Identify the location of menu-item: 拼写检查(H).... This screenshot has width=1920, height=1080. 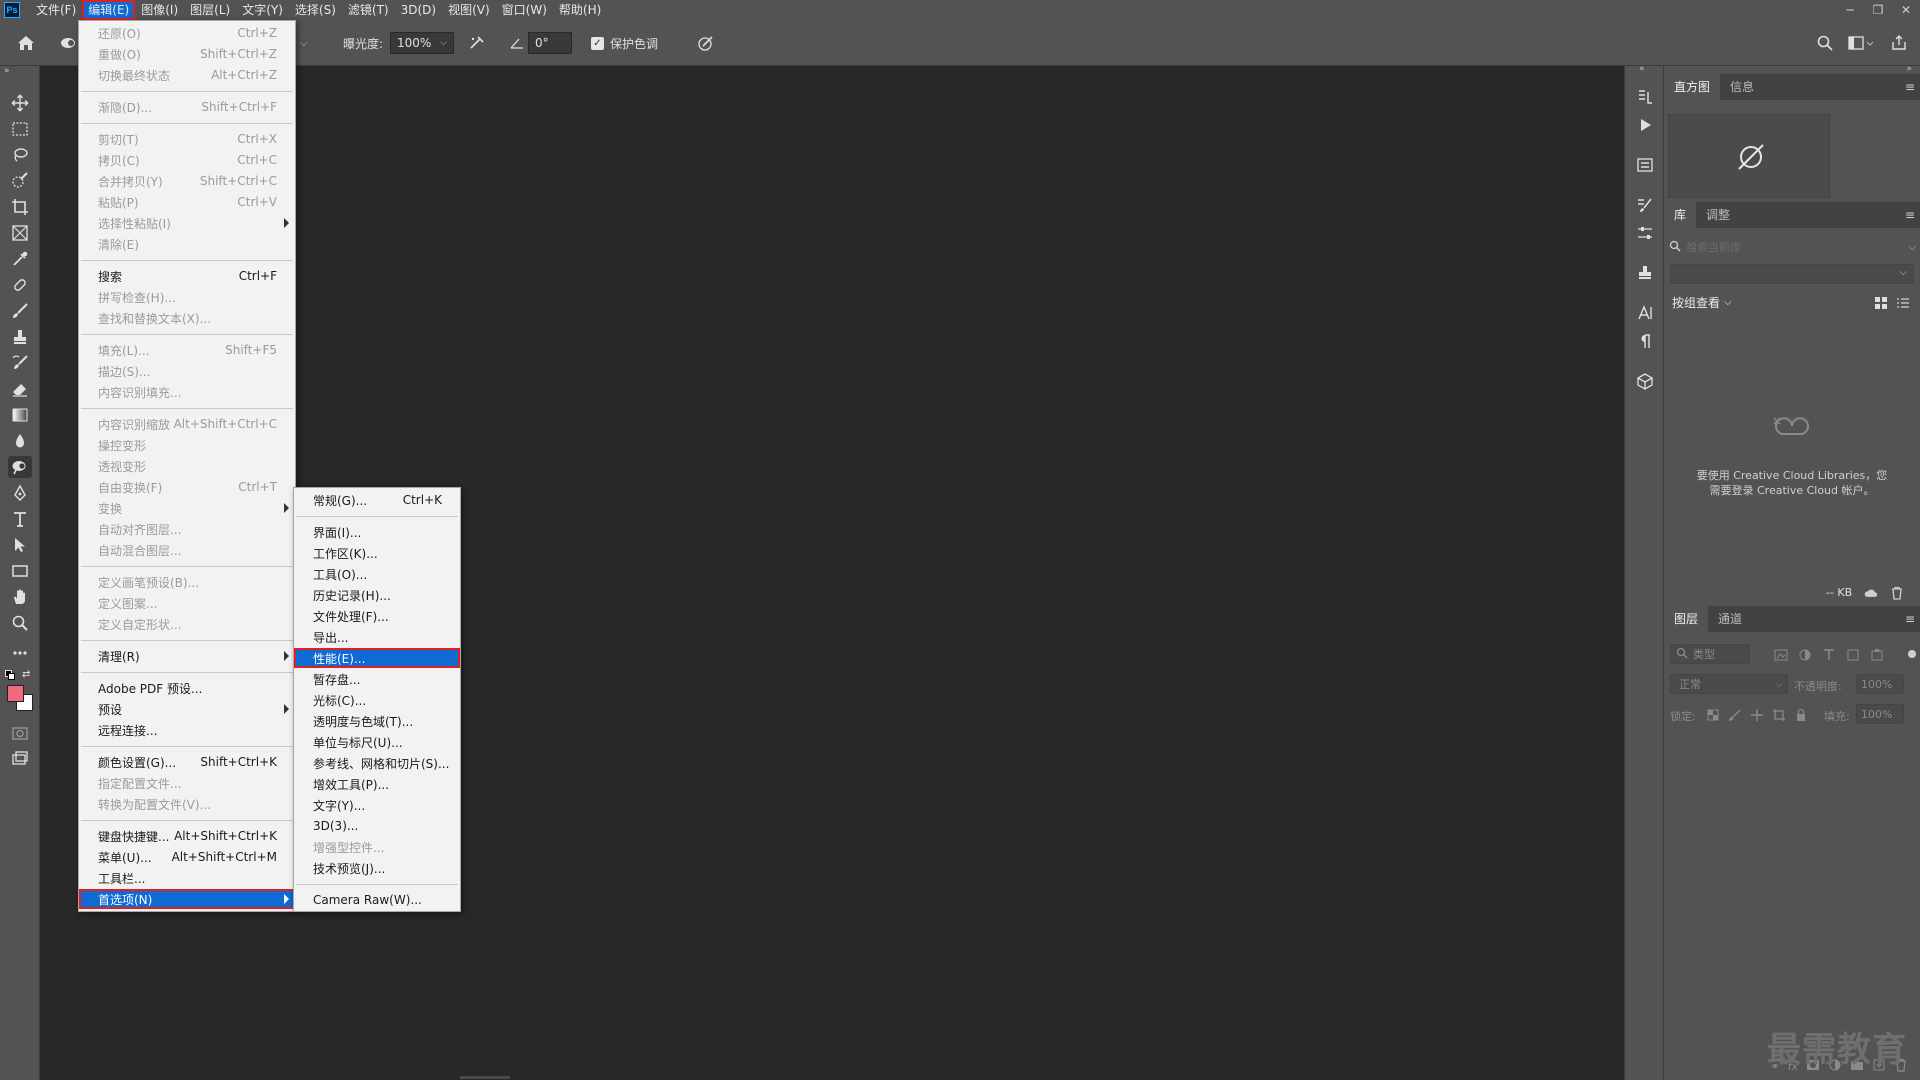
(187, 297).